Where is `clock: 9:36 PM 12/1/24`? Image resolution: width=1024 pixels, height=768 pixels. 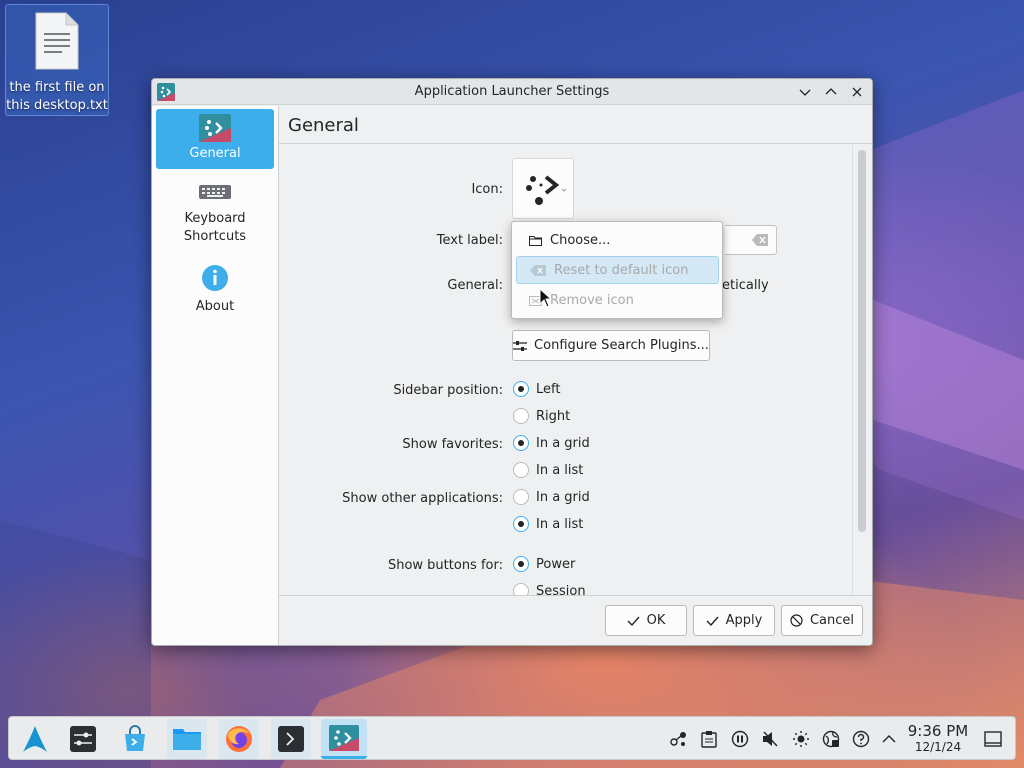 clock: 9:36 PM 12/1/24 is located at coordinates (938, 739).